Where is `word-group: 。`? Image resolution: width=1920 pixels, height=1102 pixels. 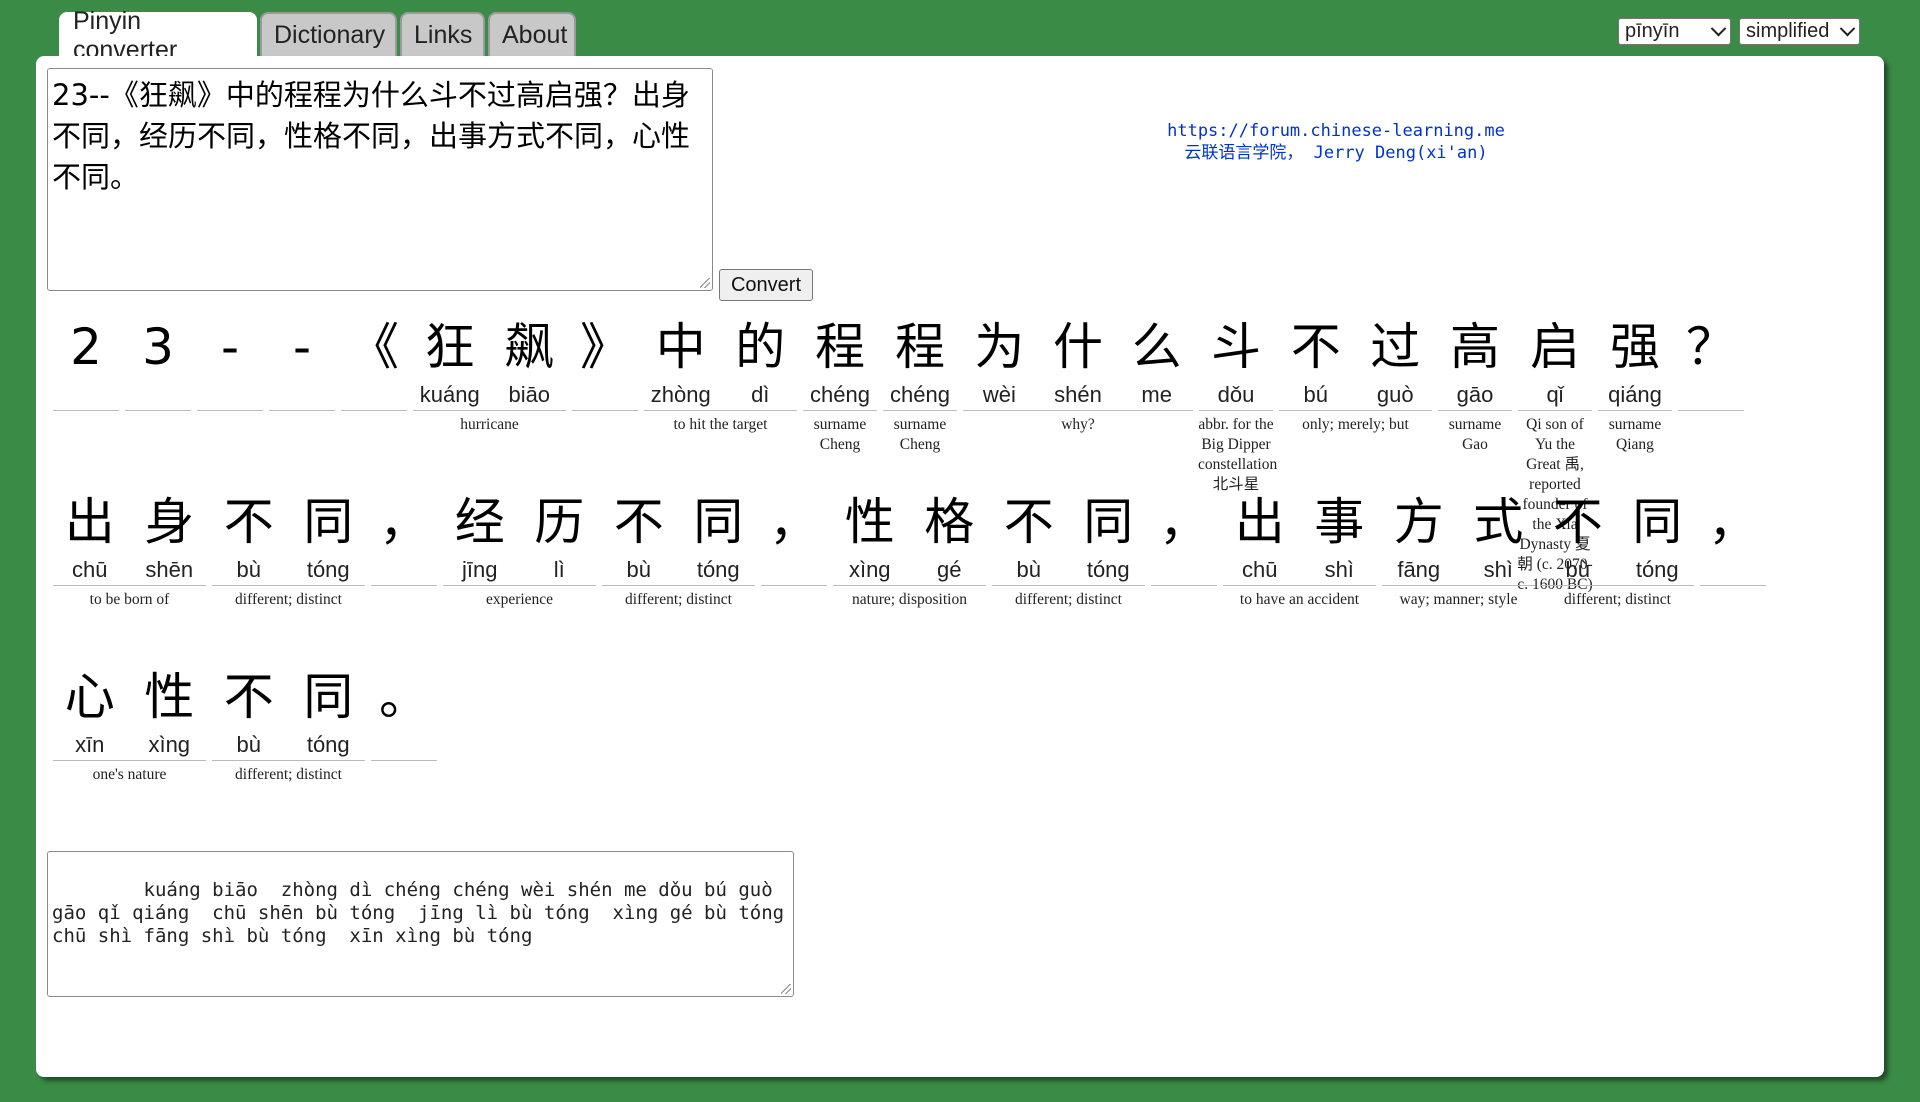
word-group: 。 is located at coordinates (404, 724).